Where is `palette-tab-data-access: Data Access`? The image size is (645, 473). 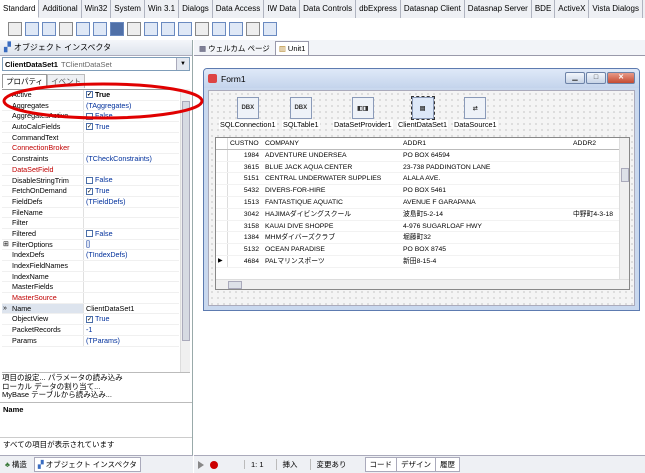 palette-tab-data-access: Data Access is located at coordinates (238, 9).